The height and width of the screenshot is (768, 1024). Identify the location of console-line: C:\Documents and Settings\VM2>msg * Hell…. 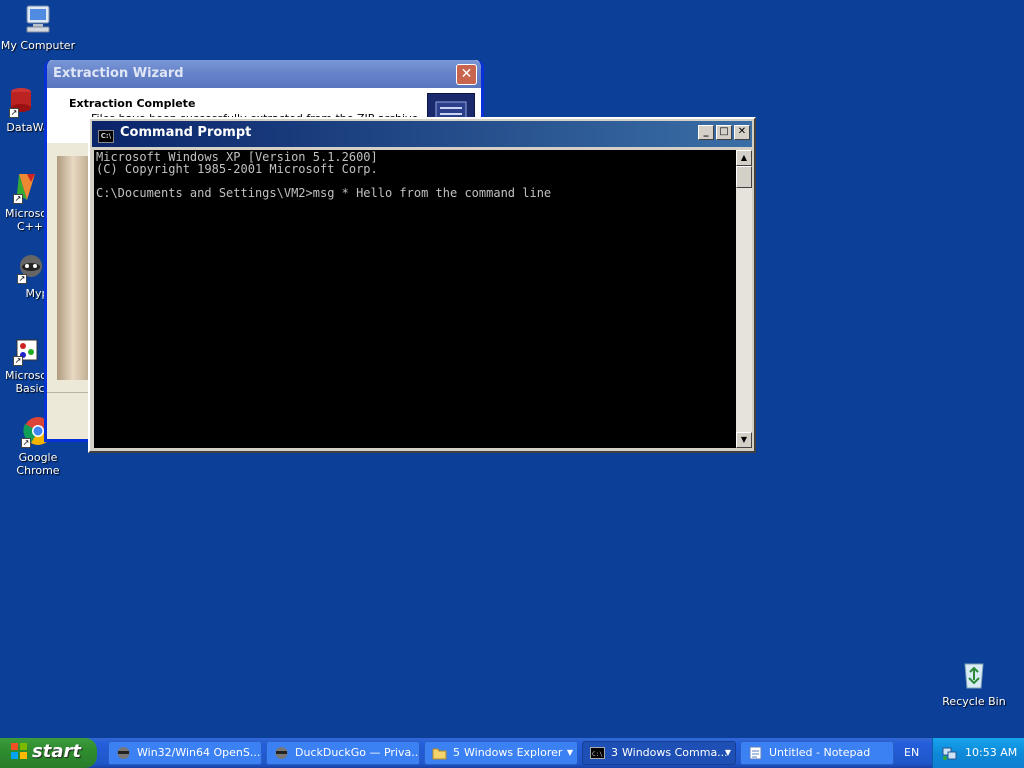
(324, 193).